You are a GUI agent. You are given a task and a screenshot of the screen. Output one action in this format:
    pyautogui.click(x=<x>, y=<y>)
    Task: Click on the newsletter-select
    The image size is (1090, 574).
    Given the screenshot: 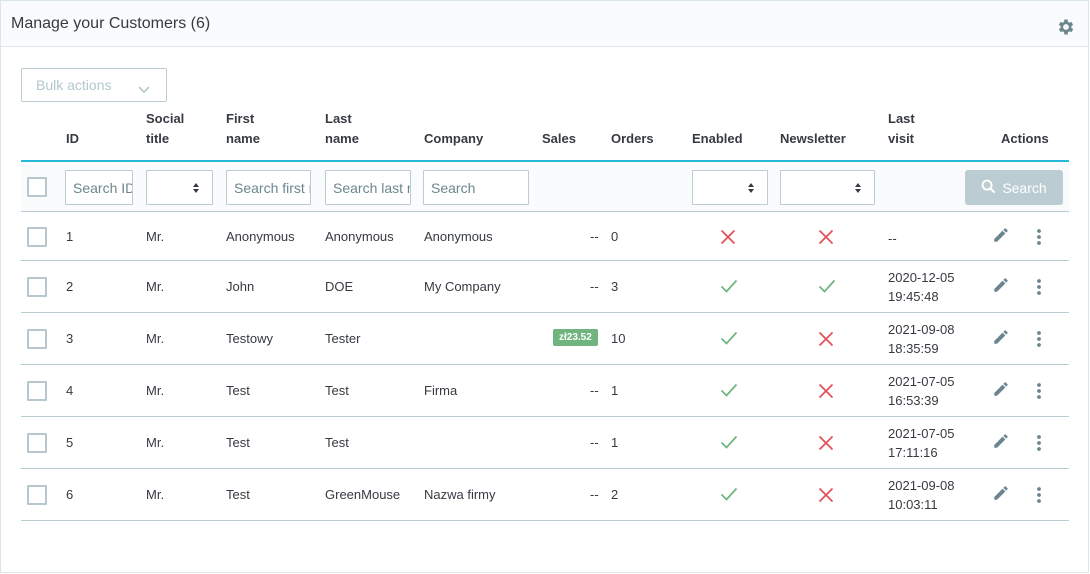 What is the action you would take?
    pyautogui.click(x=827, y=187)
    